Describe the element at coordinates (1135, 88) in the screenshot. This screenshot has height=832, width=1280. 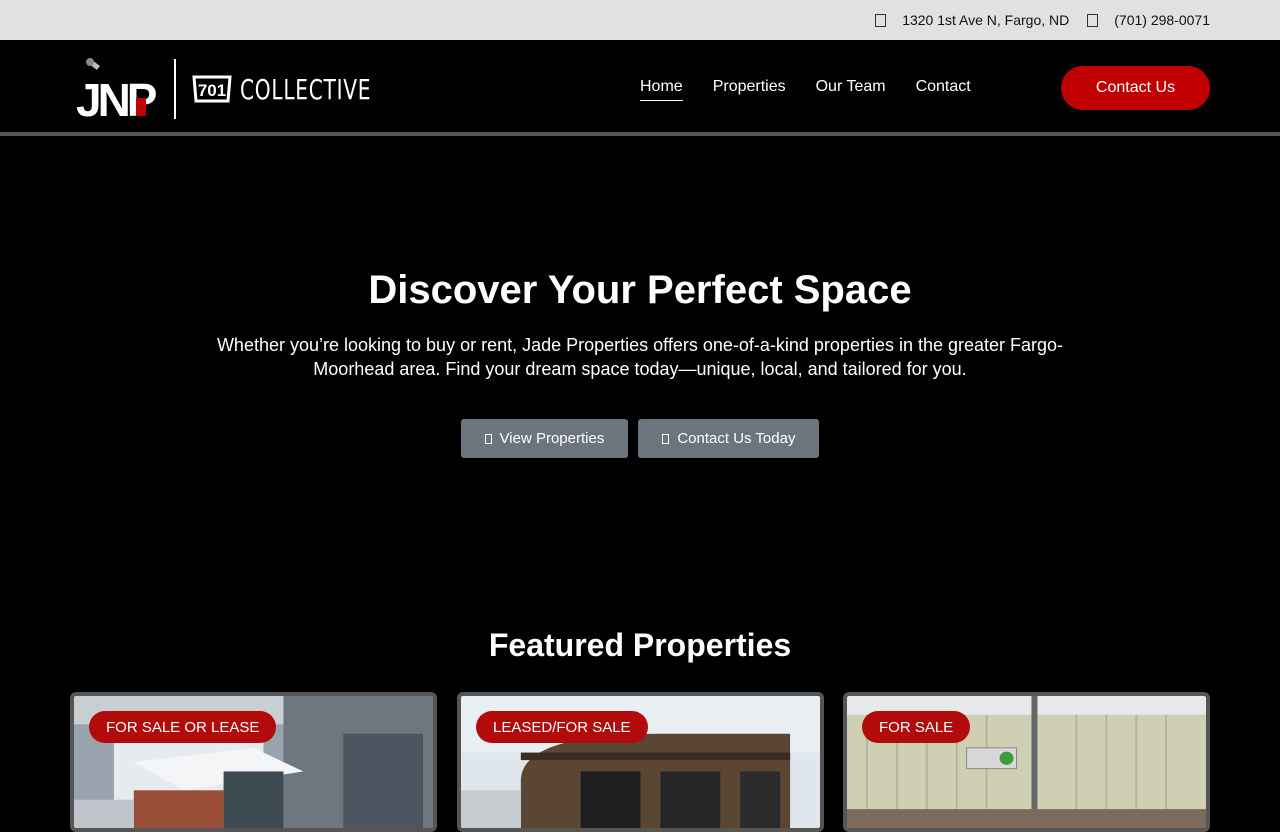
I see `contact-us-button: Contact Us` at that location.